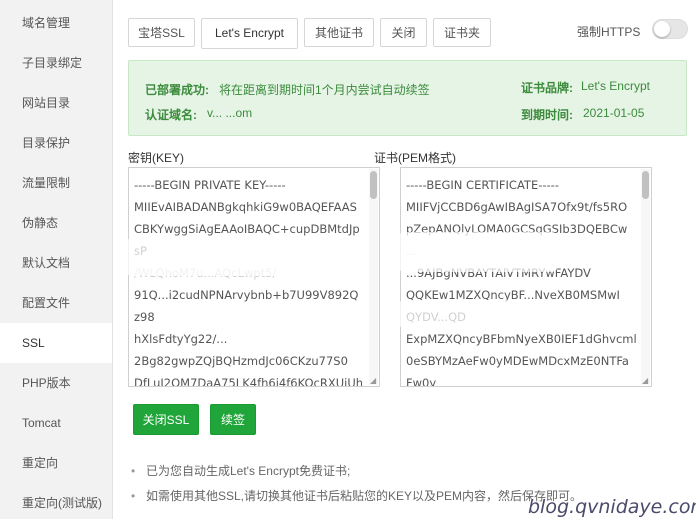  Describe the element at coordinates (339, 32) in the screenshot. I see `tab-other-cert: 其他证书` at that location.